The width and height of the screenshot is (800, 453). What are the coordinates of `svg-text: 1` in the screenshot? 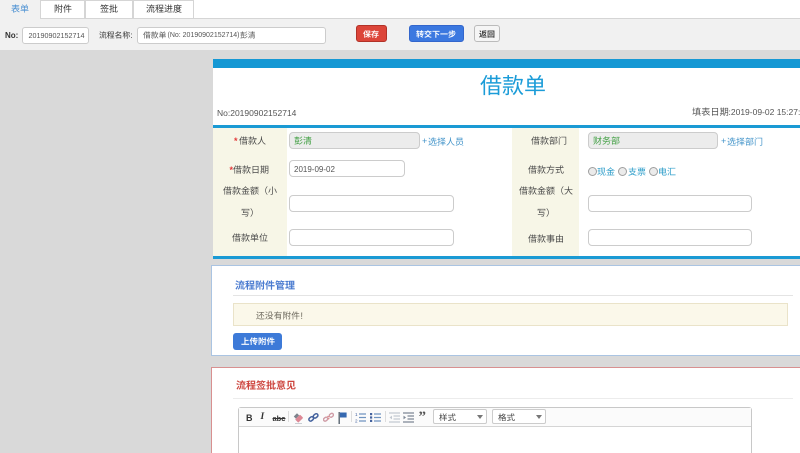 It's located at (356, 414).